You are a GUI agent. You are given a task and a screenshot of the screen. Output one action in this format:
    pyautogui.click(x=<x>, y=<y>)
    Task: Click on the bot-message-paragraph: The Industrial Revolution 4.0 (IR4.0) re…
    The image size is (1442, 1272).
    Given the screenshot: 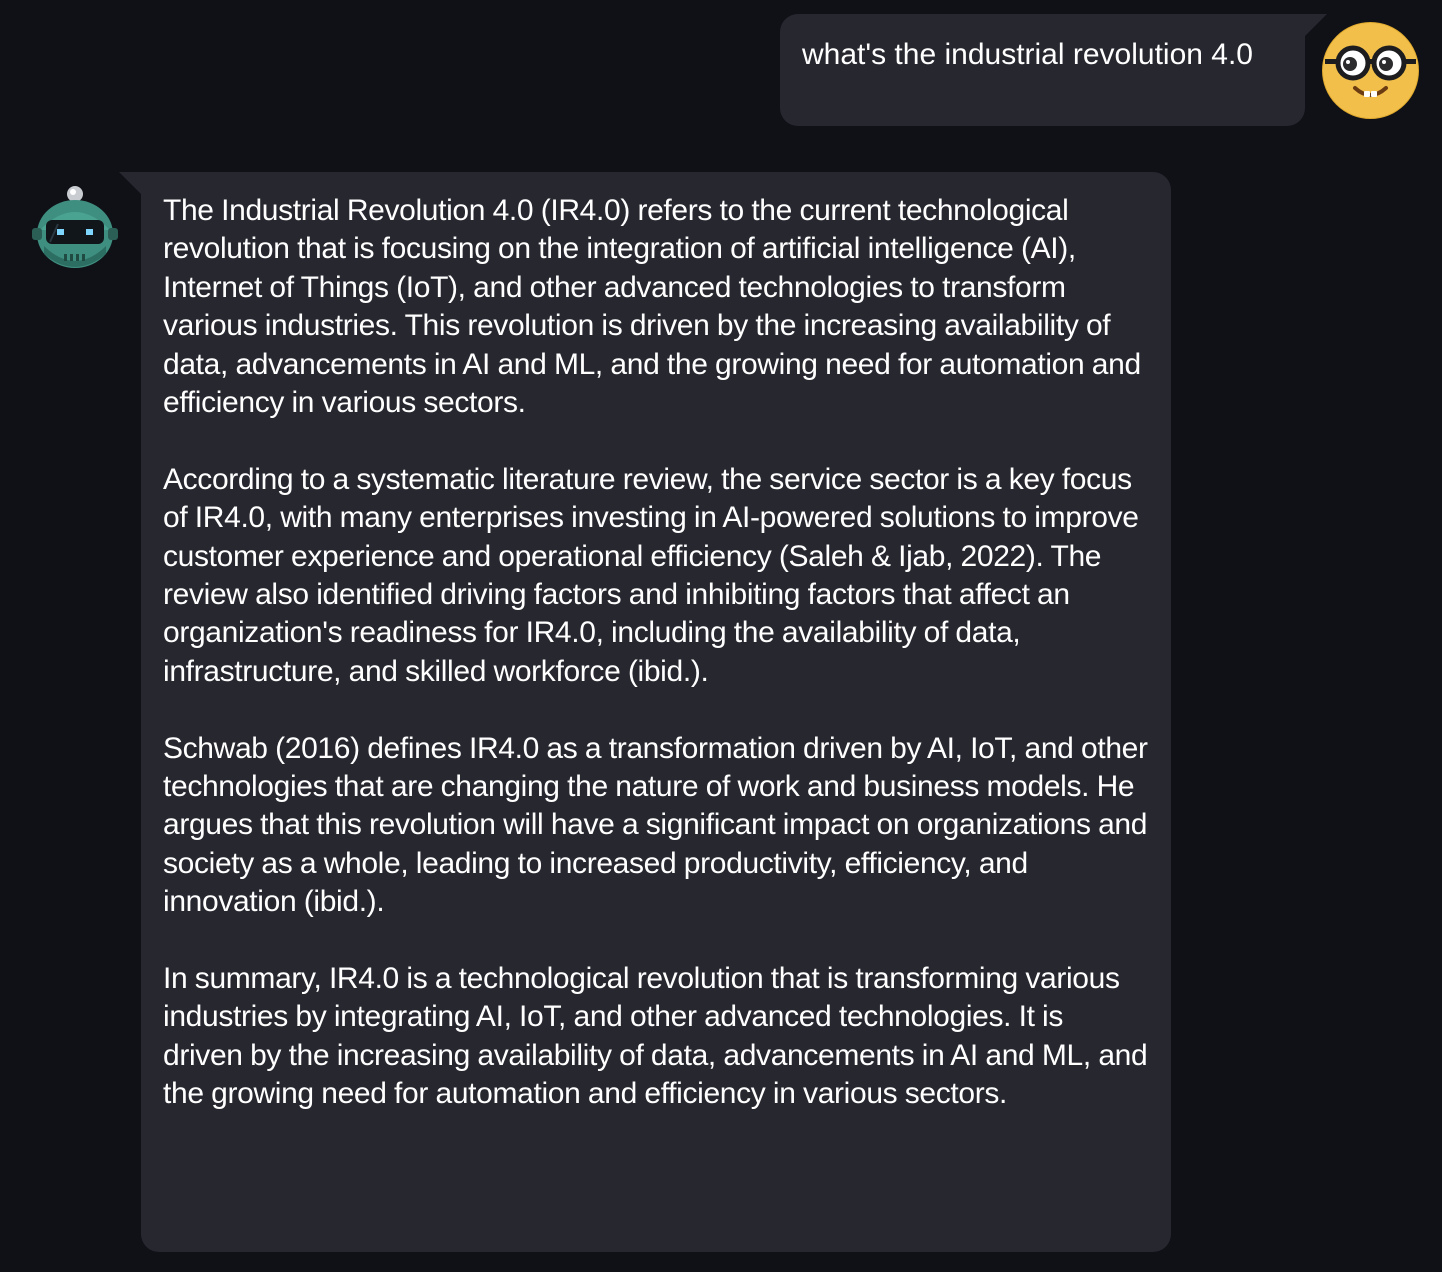 What is the action you would take?
    pyautogui.click(x=652, y=307)
    